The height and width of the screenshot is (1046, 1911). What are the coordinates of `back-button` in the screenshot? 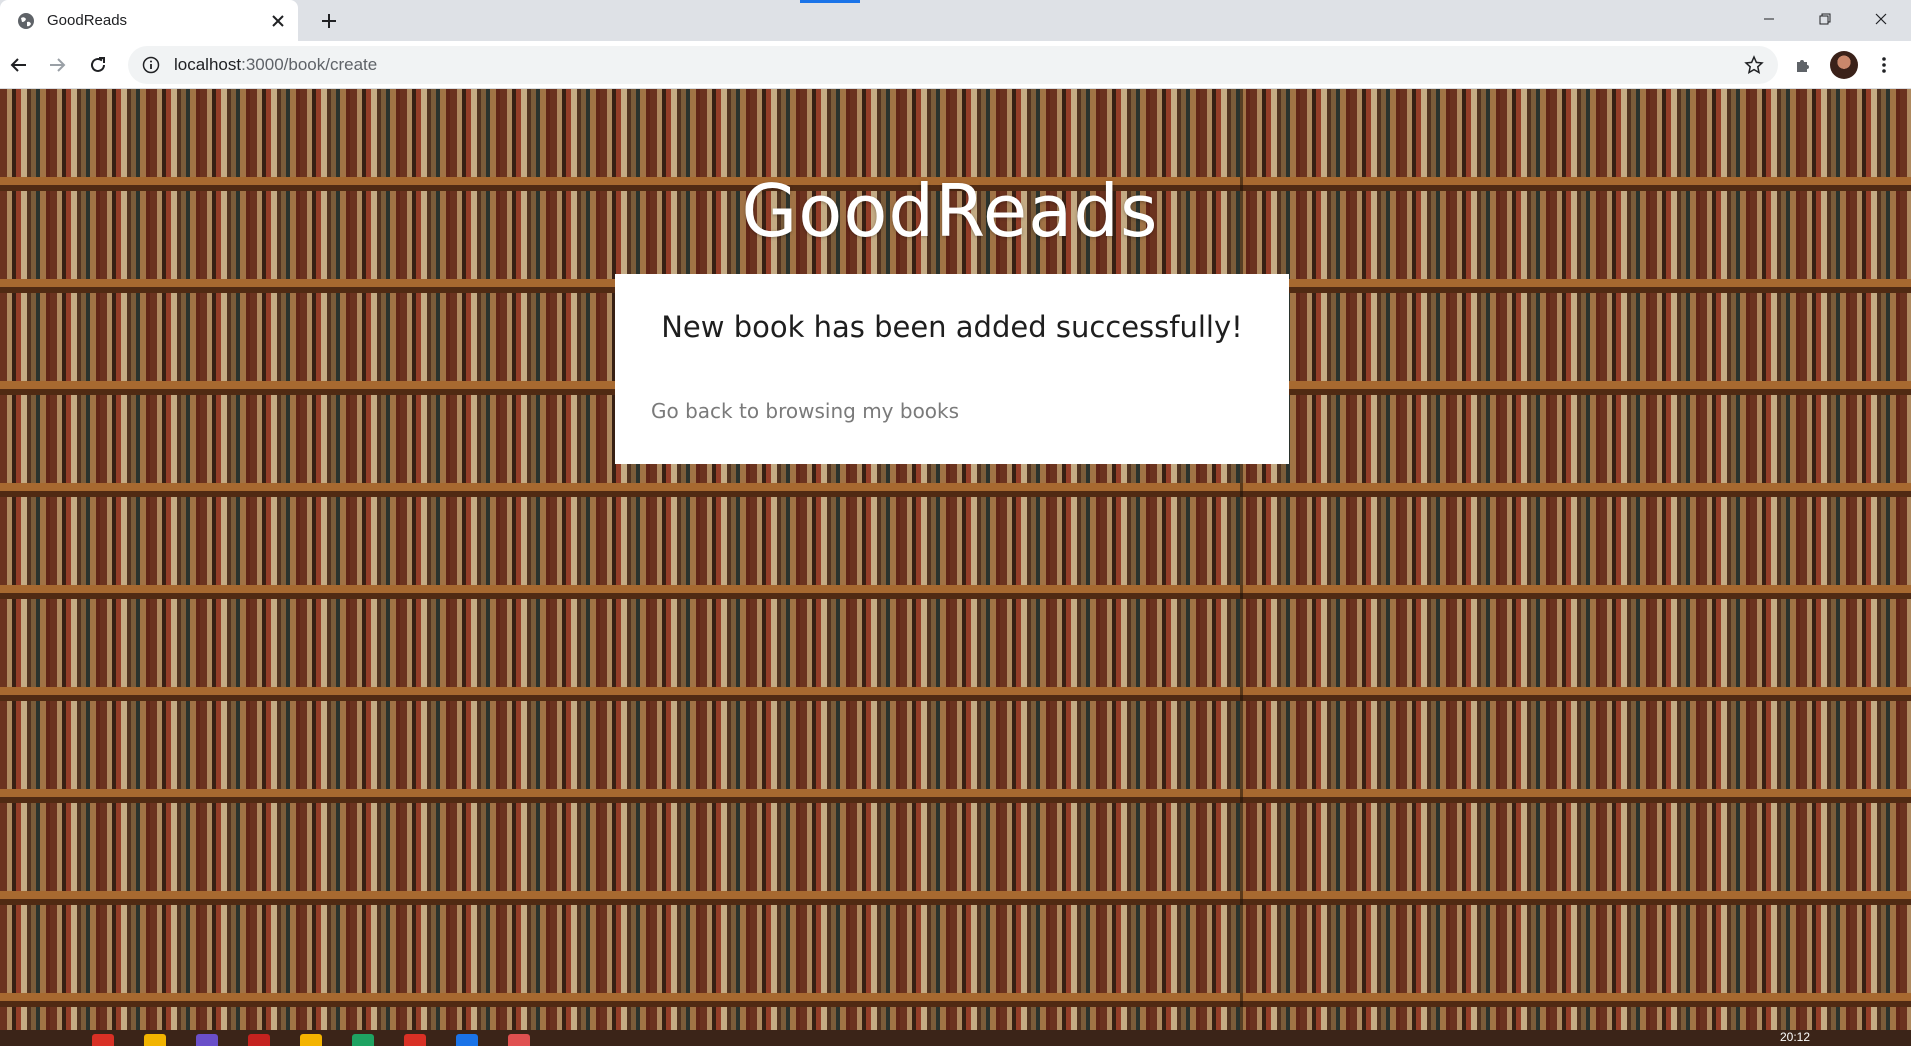 It's located at (19, 65).